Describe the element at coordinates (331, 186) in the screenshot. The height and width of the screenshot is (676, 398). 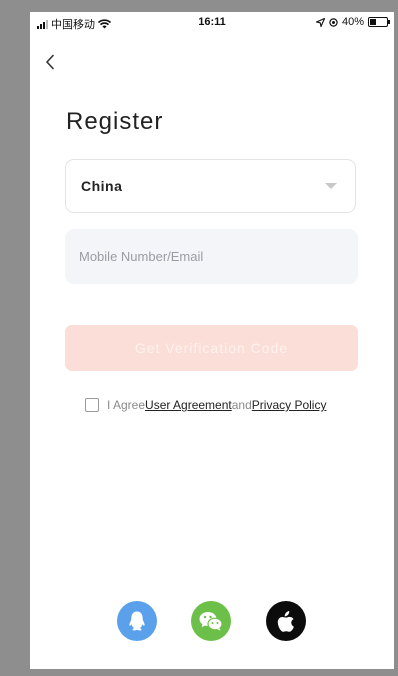
I see `caret-down-icon` at that location.